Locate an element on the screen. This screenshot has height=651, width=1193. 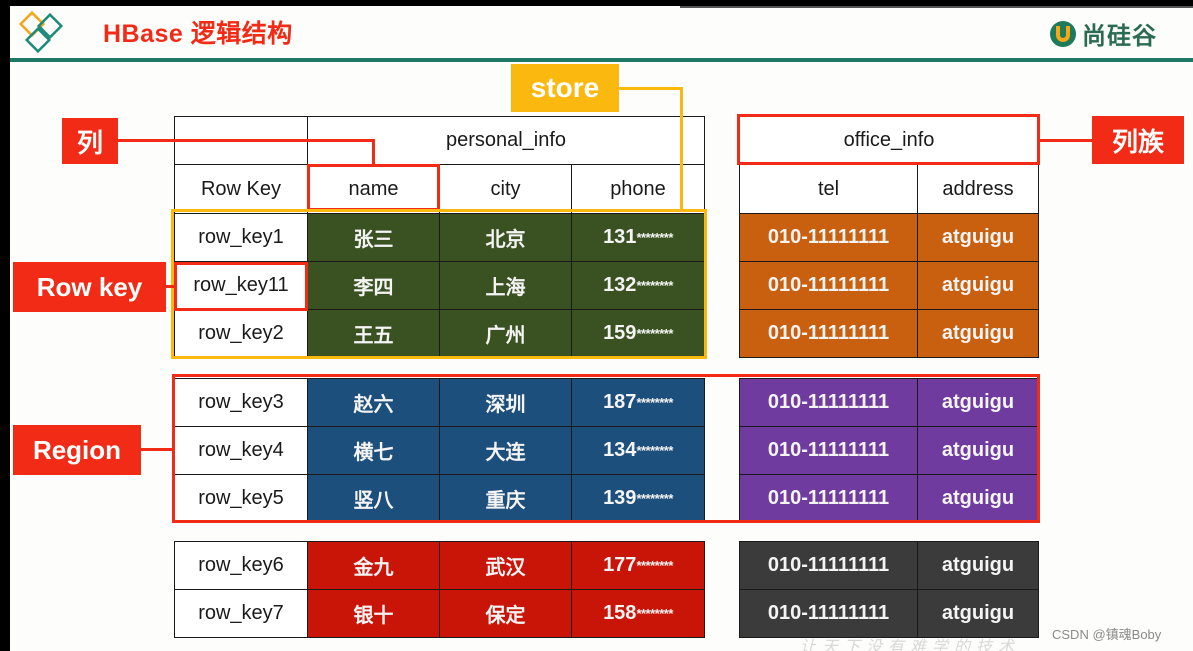
logo-diamonds-icon is located at coordinates (41, 32).